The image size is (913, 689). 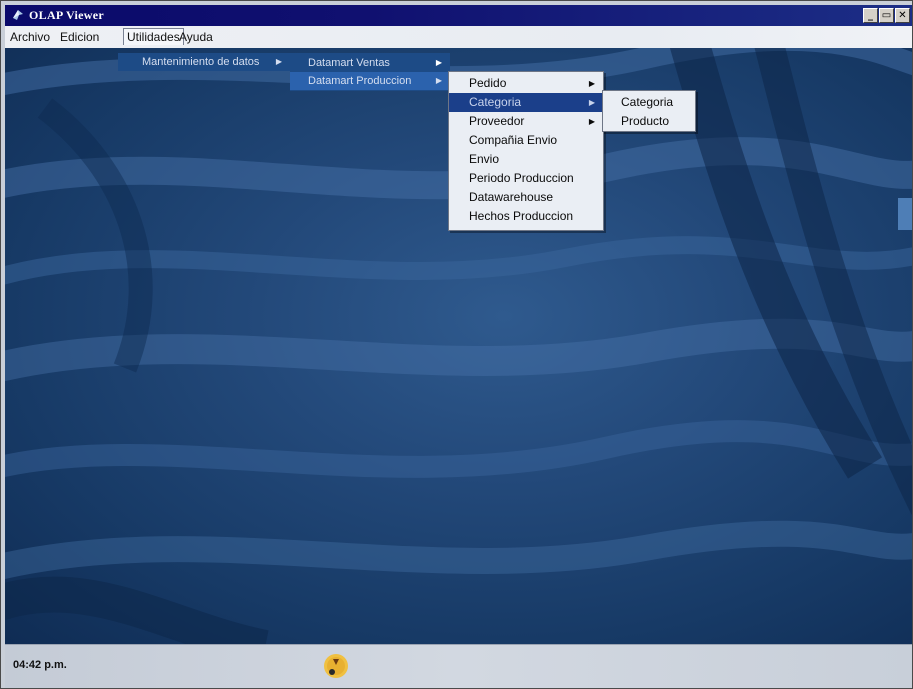 What do you see at coordinates (153, 36) in the screenshot?
I see `menu-utilidades: Utilidades` at bounding box center [153, 36].